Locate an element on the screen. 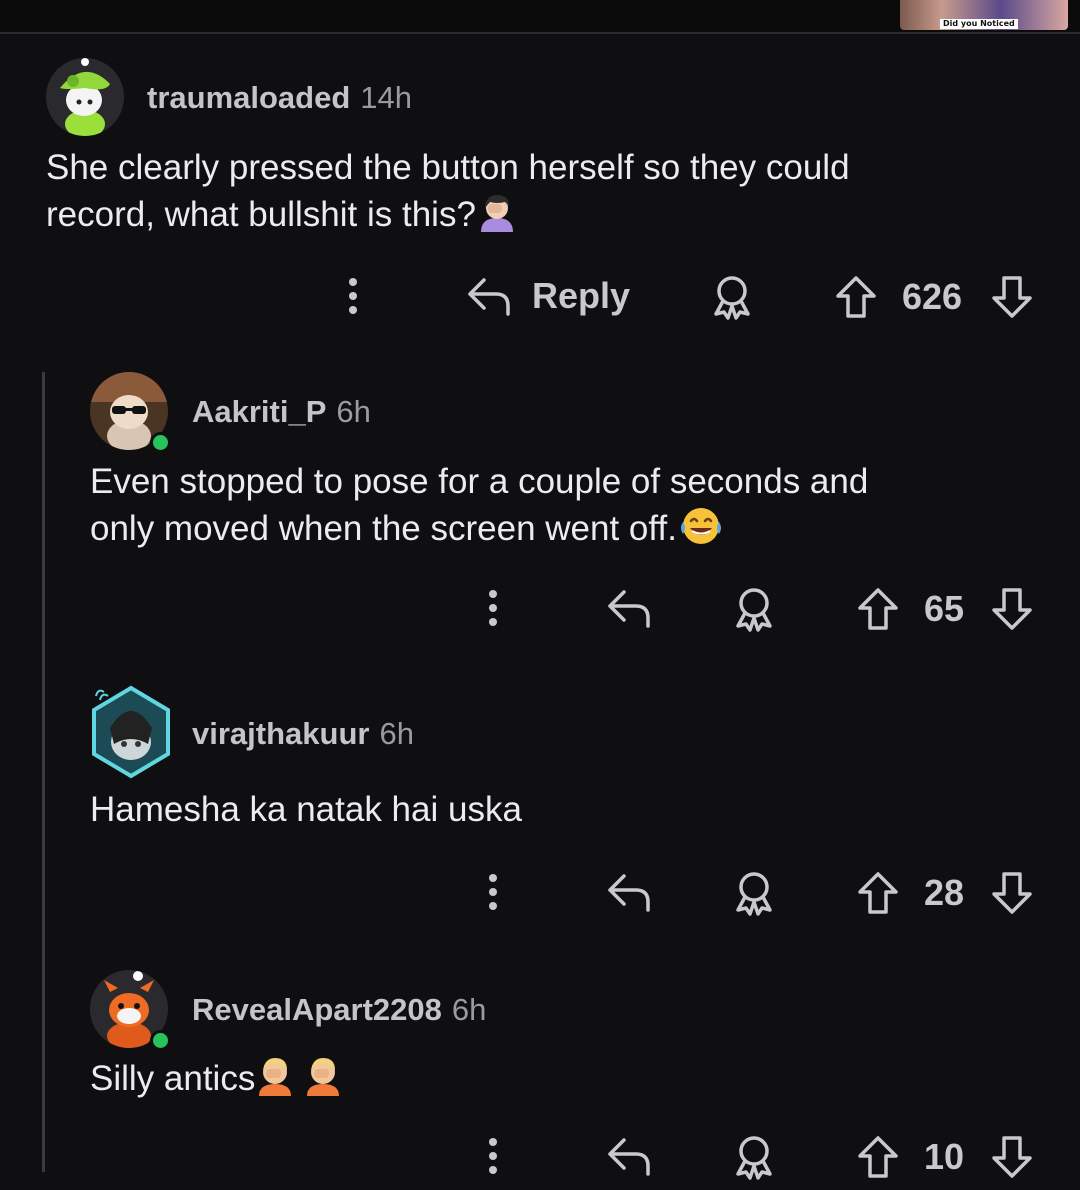  facepalm-woman-emoji-icon is located at coordinates (497, 218).